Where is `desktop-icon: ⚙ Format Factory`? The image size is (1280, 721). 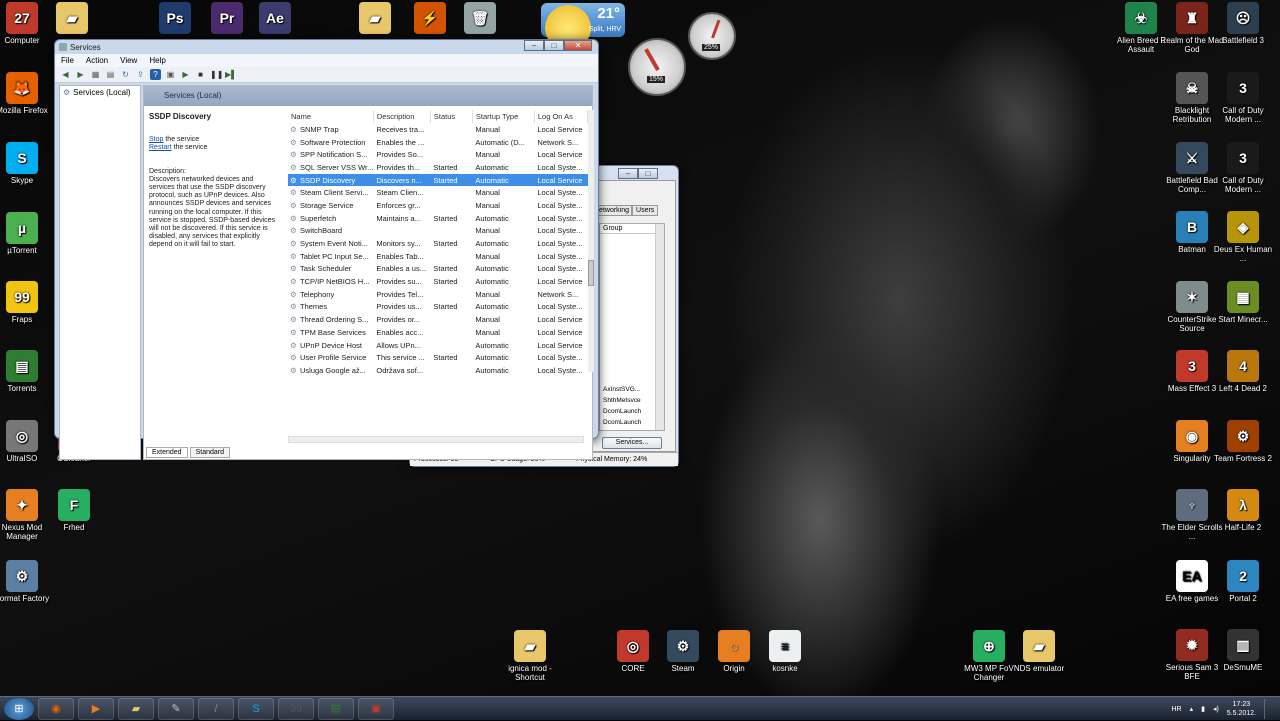 desktop-icon: ⚙ Format Factory is located at coordinates (27, 581).